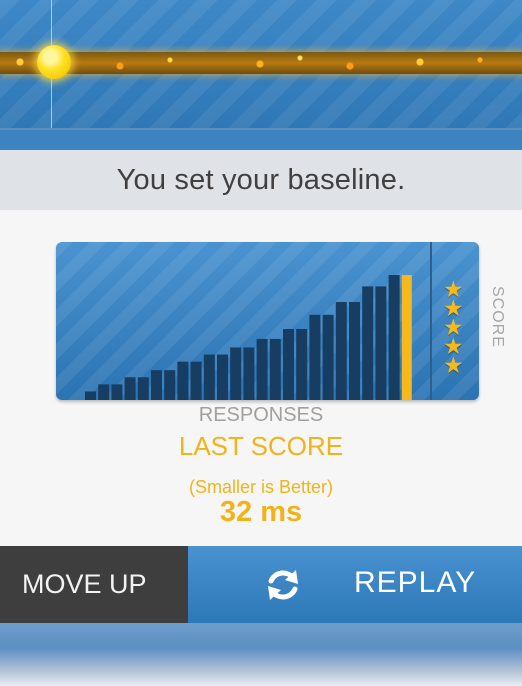 This screenshot has height=686, width=522. I want to click on replay-icon, so click(283, 585).